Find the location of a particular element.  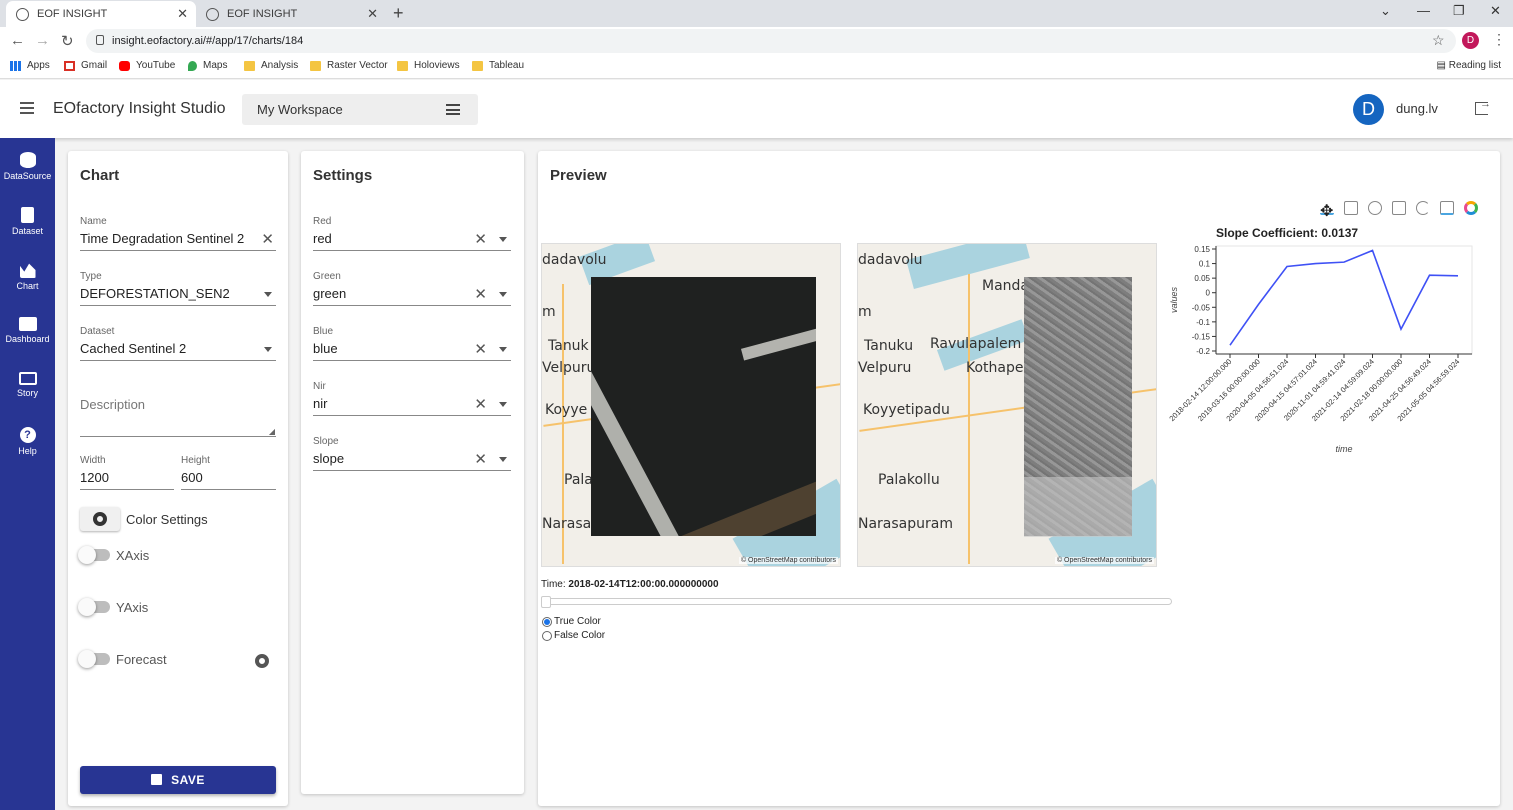

tab-search-icon: ⌄ is located at coordinates (1385, 11).